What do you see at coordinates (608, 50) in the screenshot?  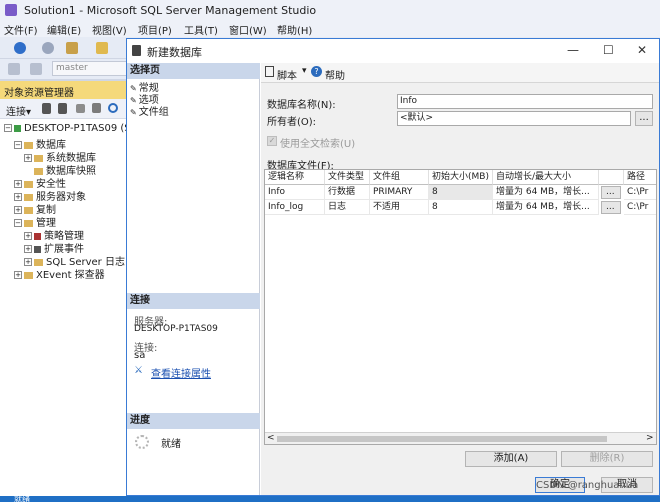 I see `maximize-icon: ☐` at bounding box center [608, 50].